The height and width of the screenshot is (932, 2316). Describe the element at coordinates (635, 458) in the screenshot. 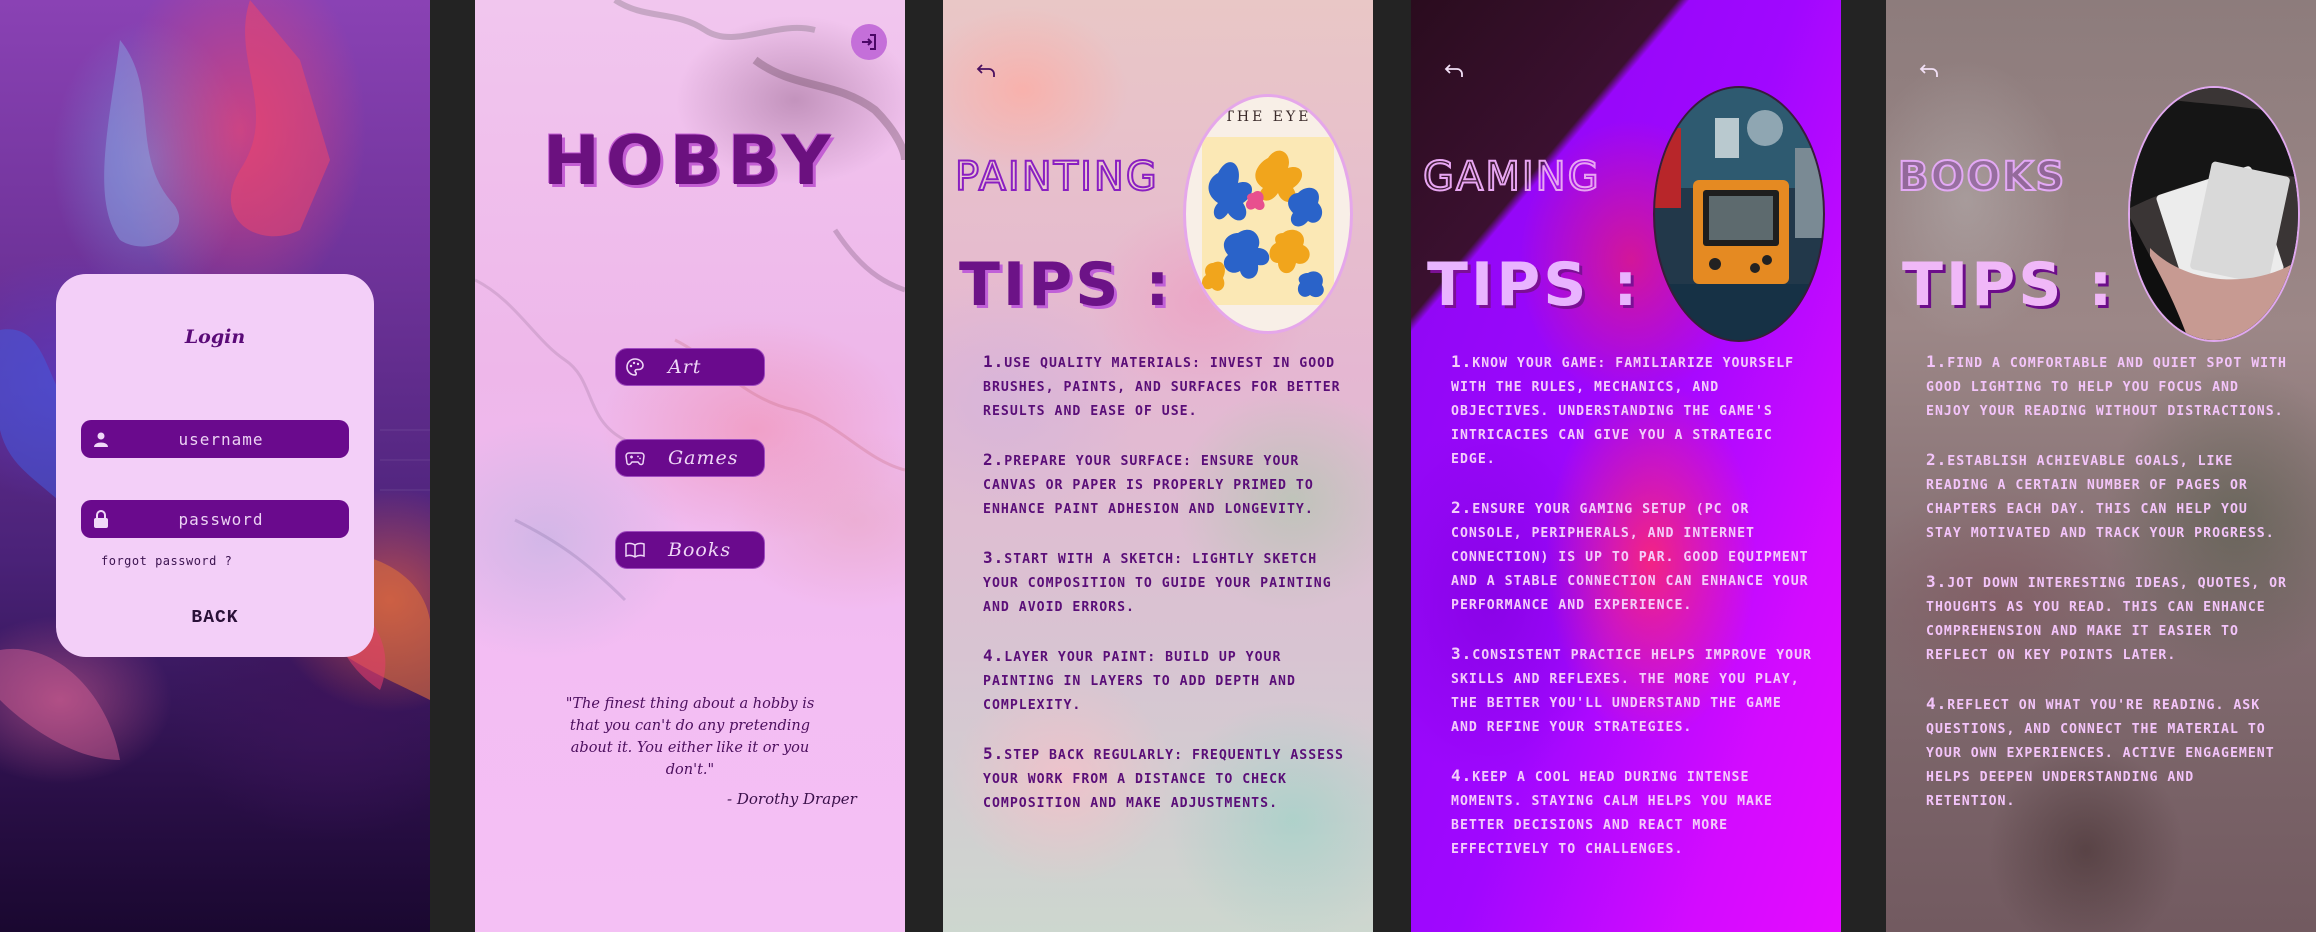

I see `gamepad-icon` at that location.